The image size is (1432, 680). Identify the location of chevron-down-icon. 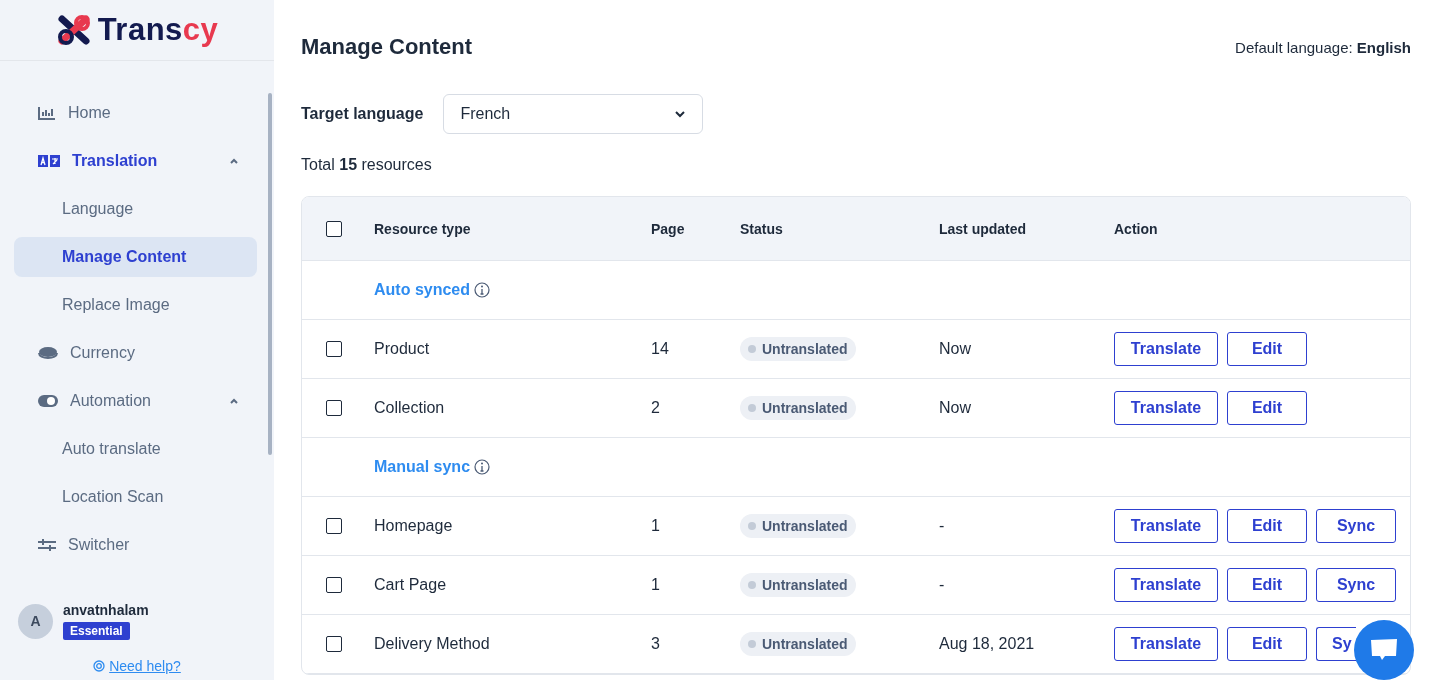
(680, 114).